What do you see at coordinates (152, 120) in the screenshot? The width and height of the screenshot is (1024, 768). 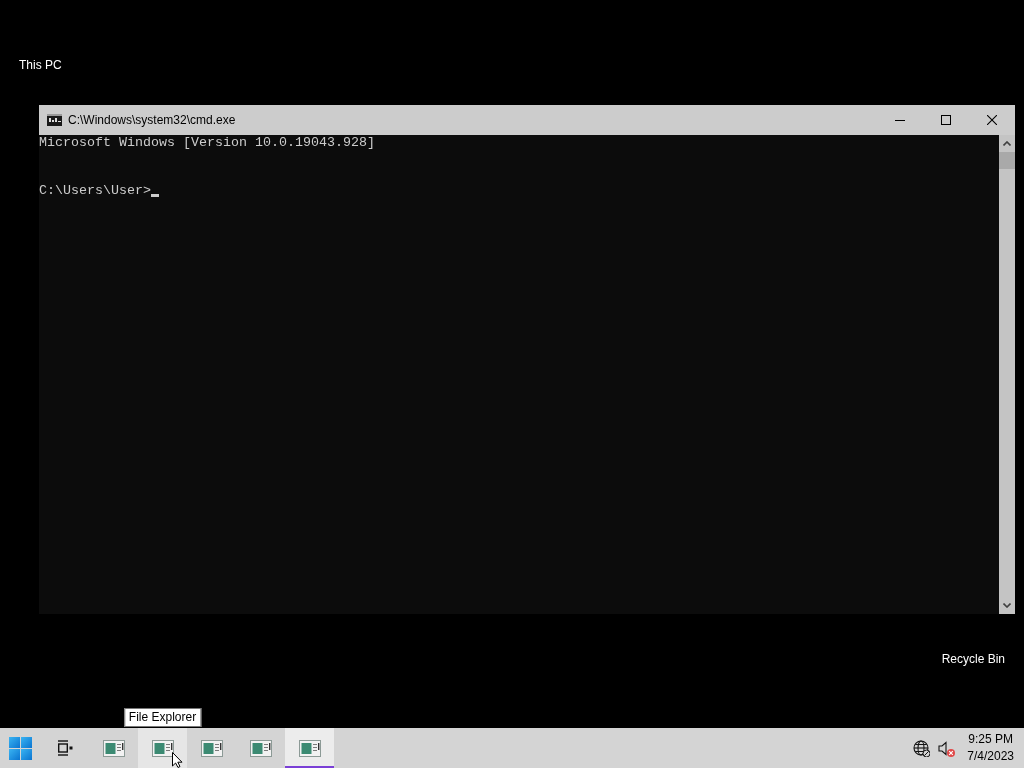 I see `window-title: C:\Windows\system32\cmd.exe` at bounding box center [152, 120].